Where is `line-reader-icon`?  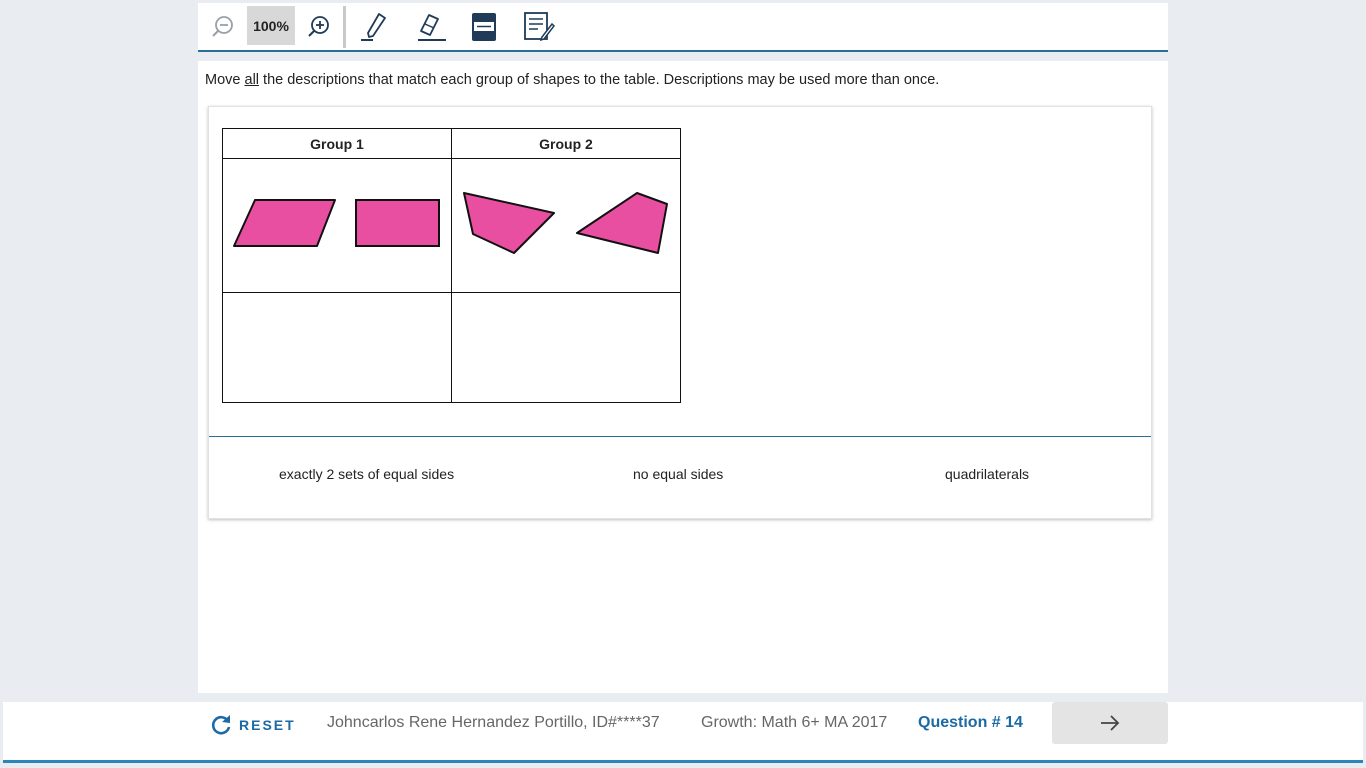
line-reader-icon is located at coordinates (484, 27).